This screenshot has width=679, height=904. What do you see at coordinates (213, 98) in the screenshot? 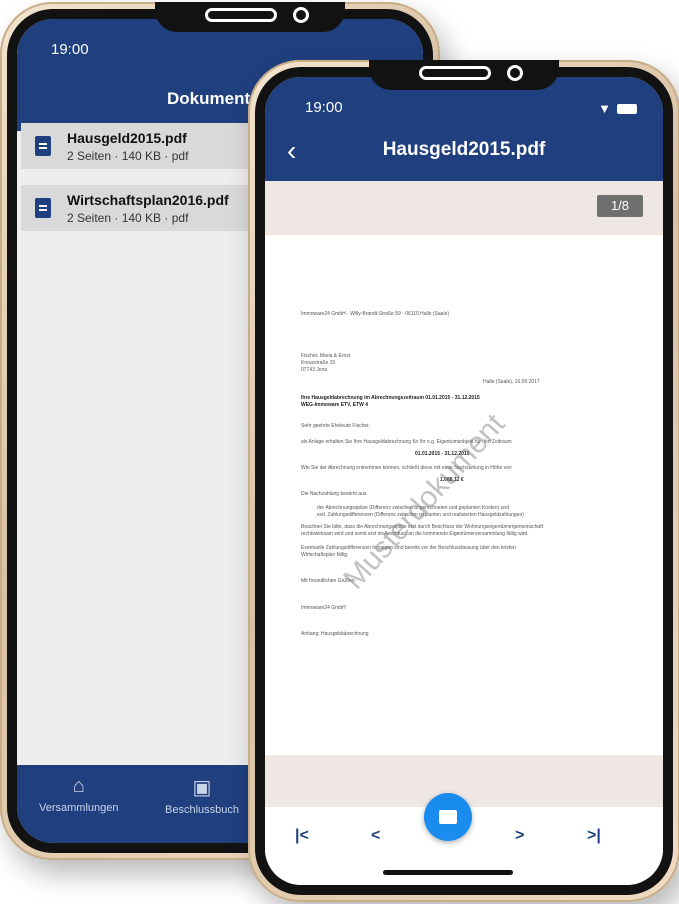
I see `page-title: Dokumente` at bounding box center [213, 98].